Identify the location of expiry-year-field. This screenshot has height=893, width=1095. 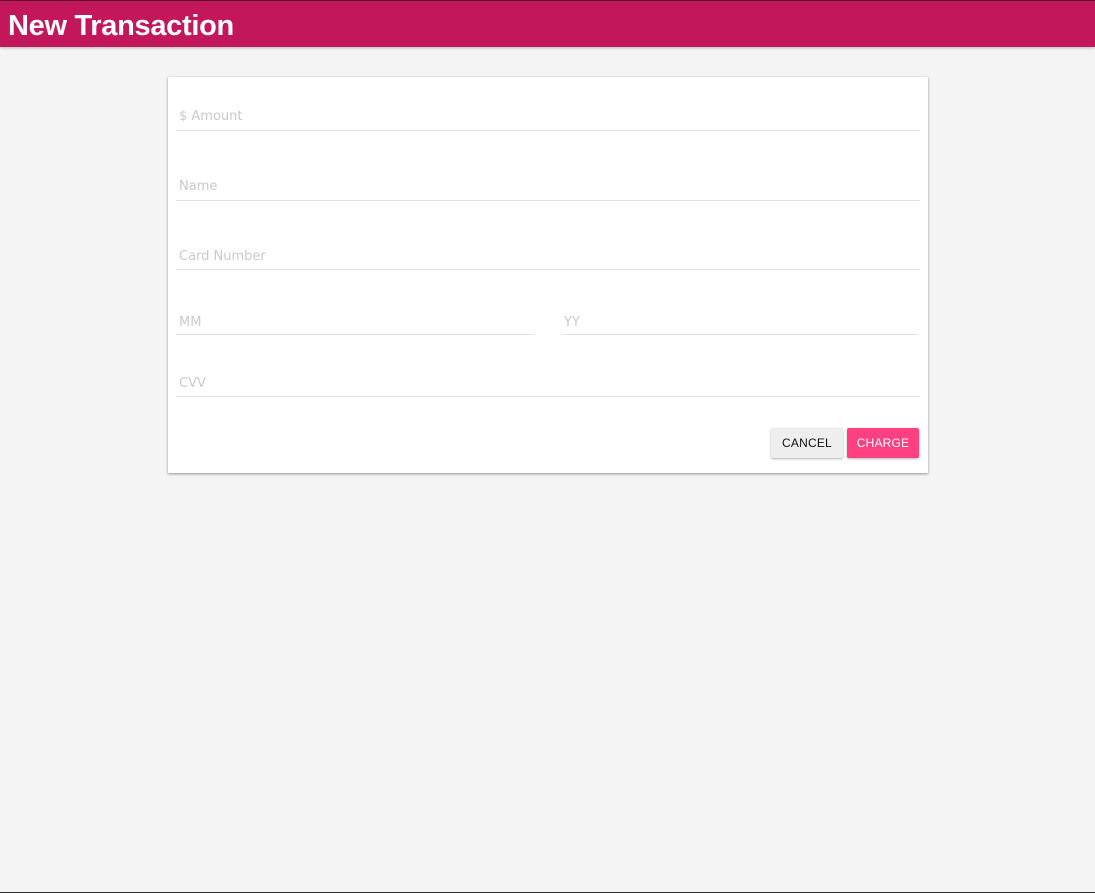
(739, 323).